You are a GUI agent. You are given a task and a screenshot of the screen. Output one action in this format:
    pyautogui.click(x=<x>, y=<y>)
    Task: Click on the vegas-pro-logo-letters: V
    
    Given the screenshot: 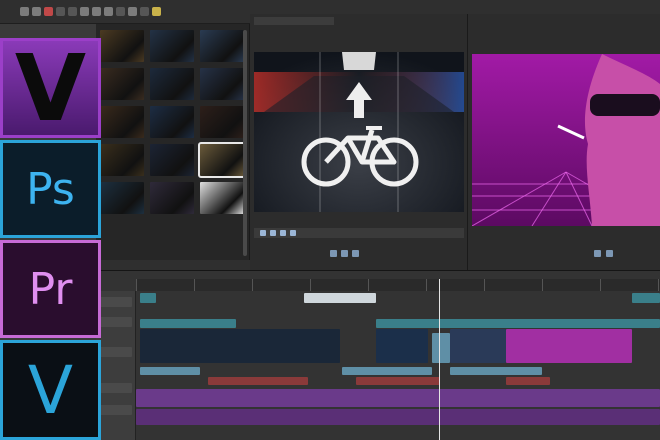 What is the action you would take?
    pyautogui.click(x=50, y=88)
    